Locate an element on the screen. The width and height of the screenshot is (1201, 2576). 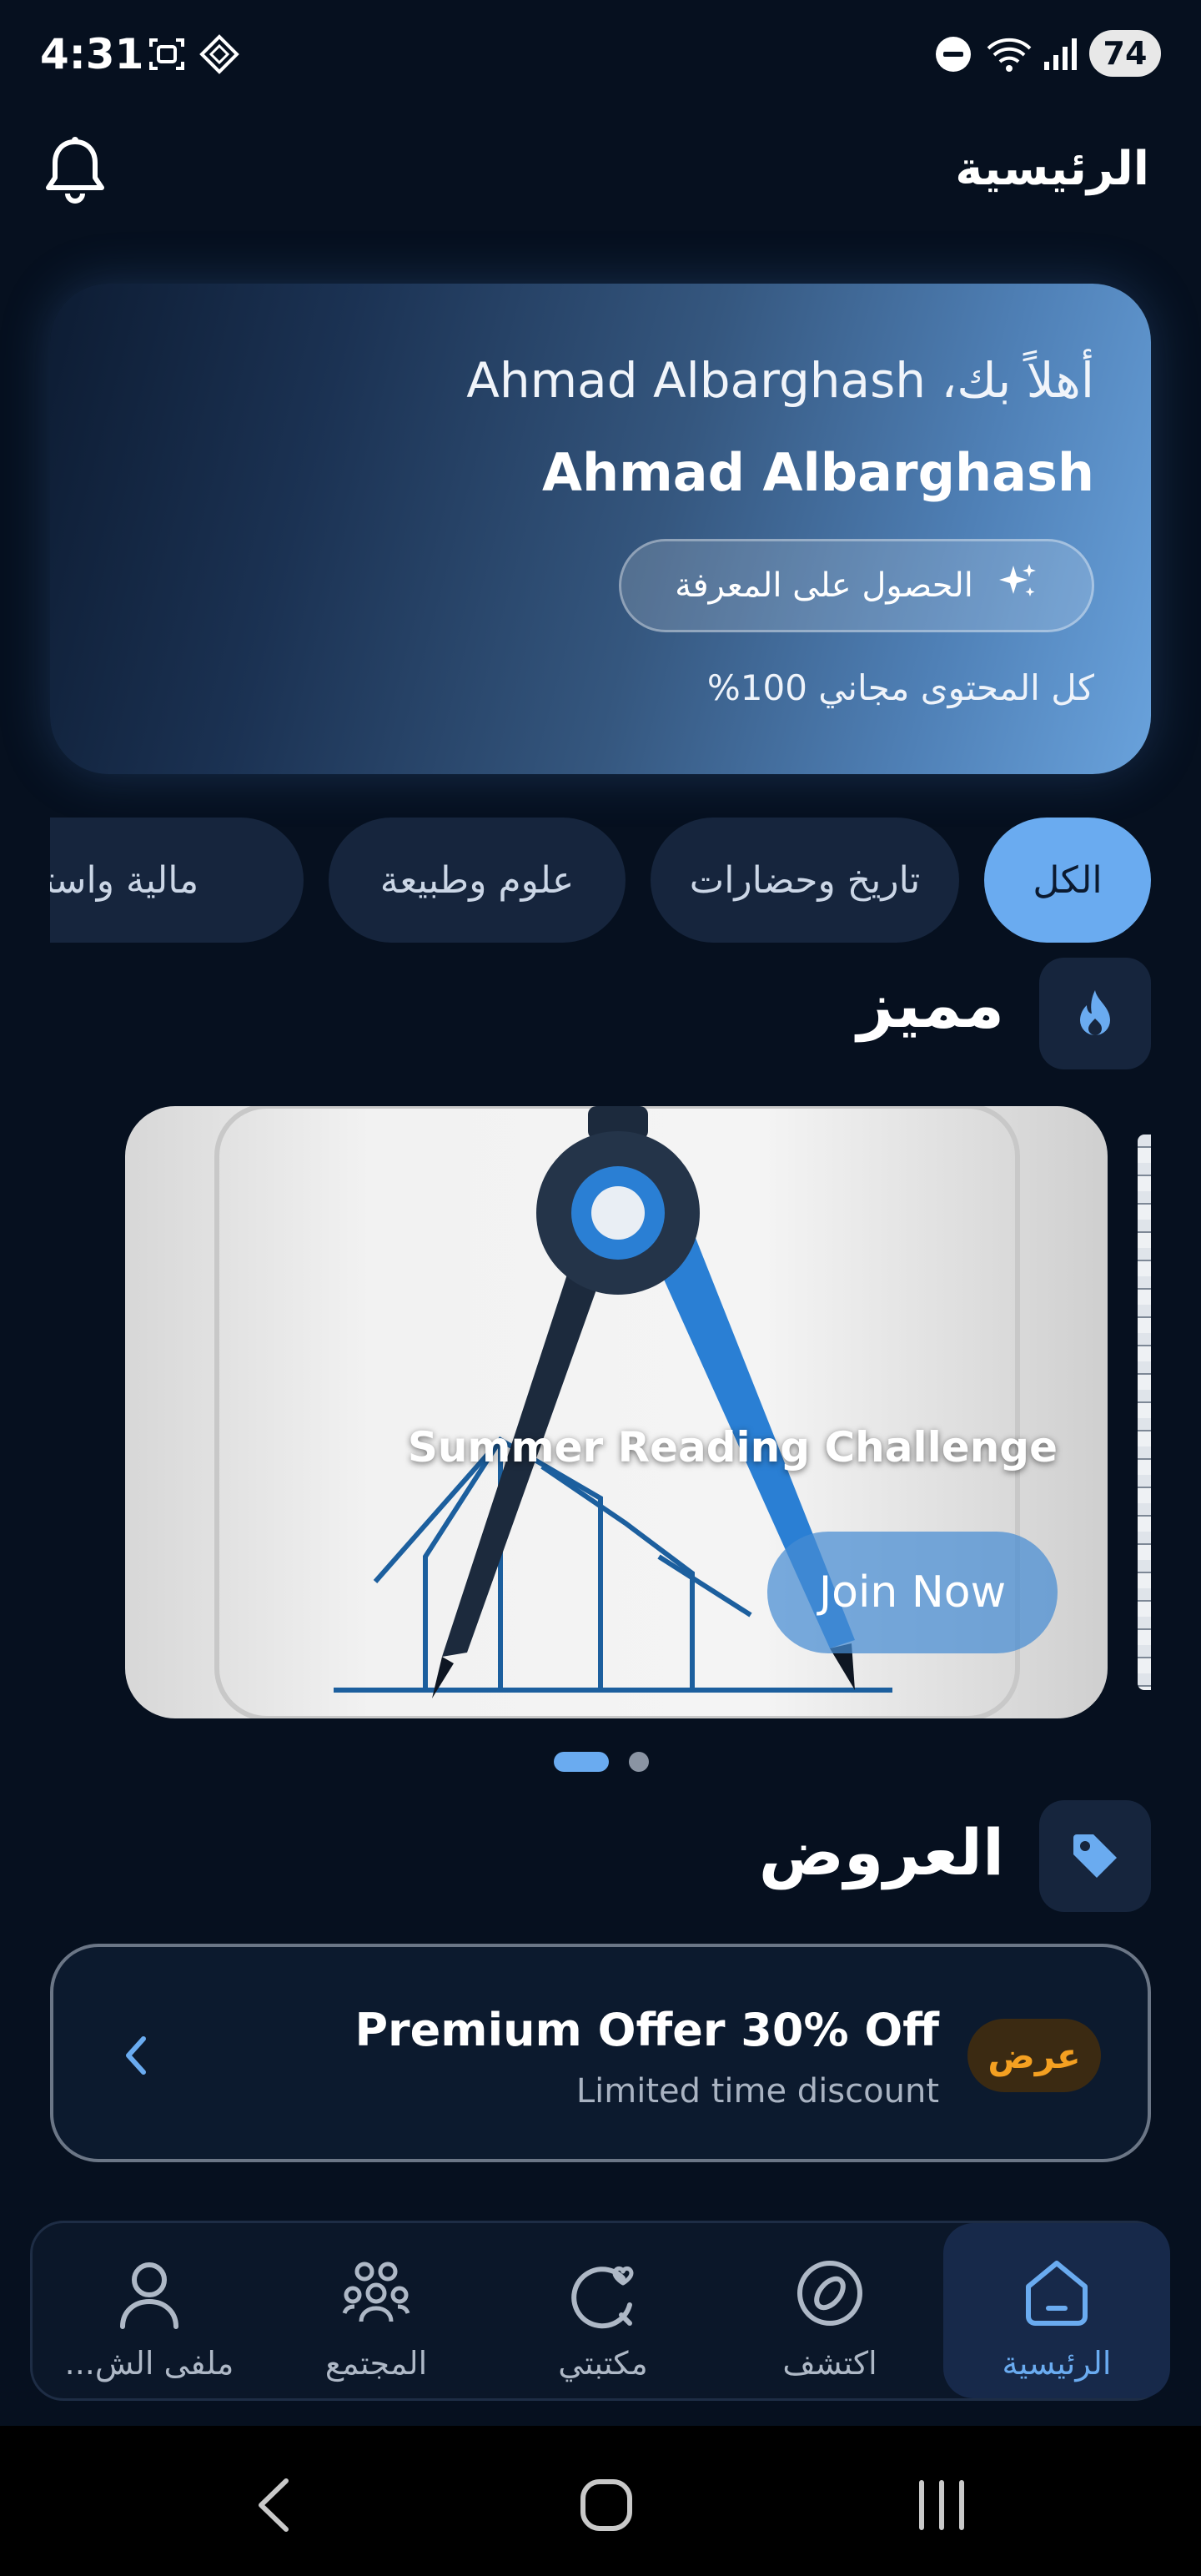
nav-item-community: المجتمع is located at coordinates (377, 2310).